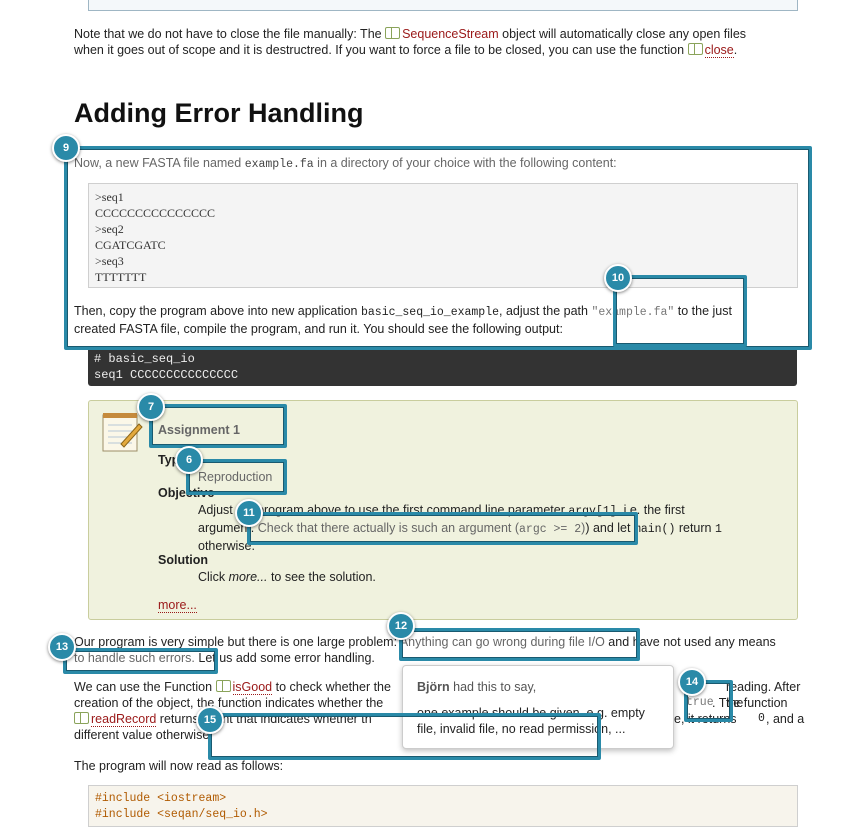 The height and width of the screenshot is (827, 859). What do you see at coordinates (692, 682) in the screenshot?
I see `badge-14: 14` at bounding box center [692, 682].